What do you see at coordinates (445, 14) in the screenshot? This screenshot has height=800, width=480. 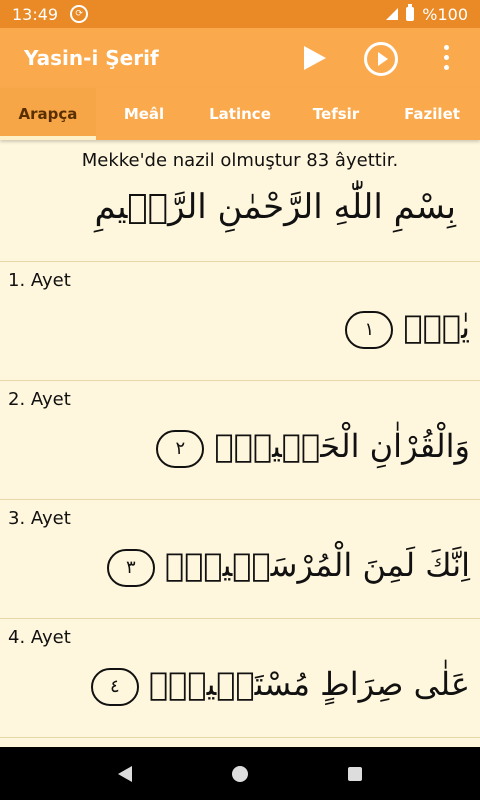 I see `battery-level: %100` at bounding box center [445, 14].